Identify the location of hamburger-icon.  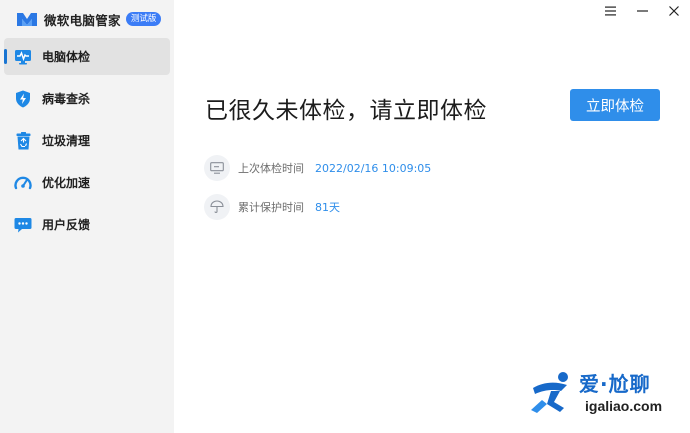
(610, 11).